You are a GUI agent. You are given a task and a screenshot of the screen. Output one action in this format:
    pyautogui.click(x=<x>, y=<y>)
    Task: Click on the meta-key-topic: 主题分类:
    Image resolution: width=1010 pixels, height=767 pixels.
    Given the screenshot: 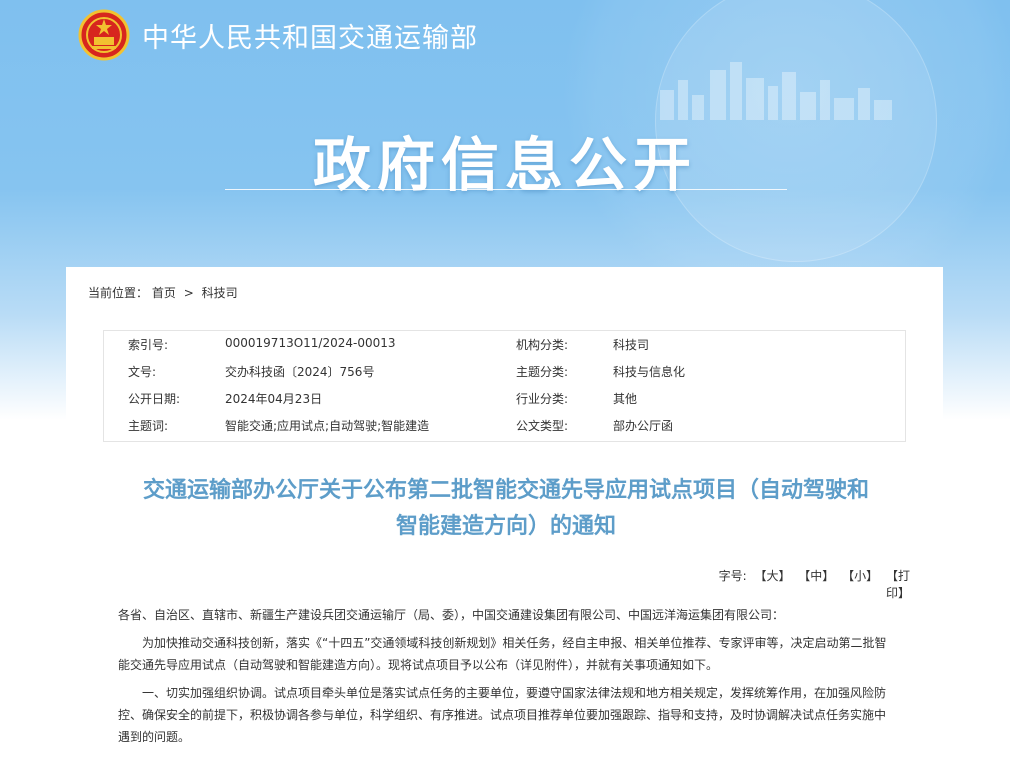 What is the action you would take?
    pyautogui.click(x=542, y=372)
    